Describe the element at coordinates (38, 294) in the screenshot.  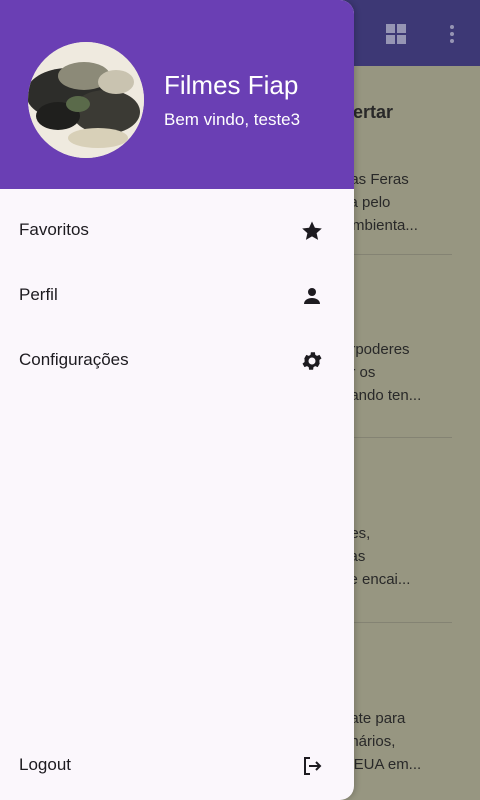
I see `menu-item-label: Perfil` at that location.